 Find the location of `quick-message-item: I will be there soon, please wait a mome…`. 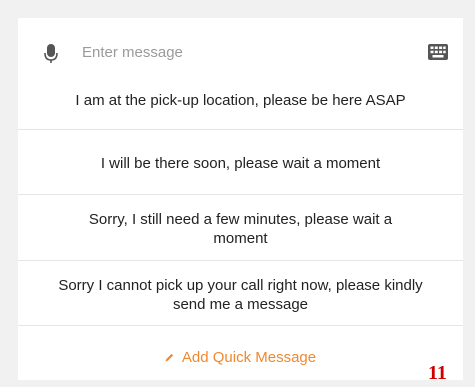

quick-message-item: I will be there soon, please wait a mome… is located at coordinates (240, 163).